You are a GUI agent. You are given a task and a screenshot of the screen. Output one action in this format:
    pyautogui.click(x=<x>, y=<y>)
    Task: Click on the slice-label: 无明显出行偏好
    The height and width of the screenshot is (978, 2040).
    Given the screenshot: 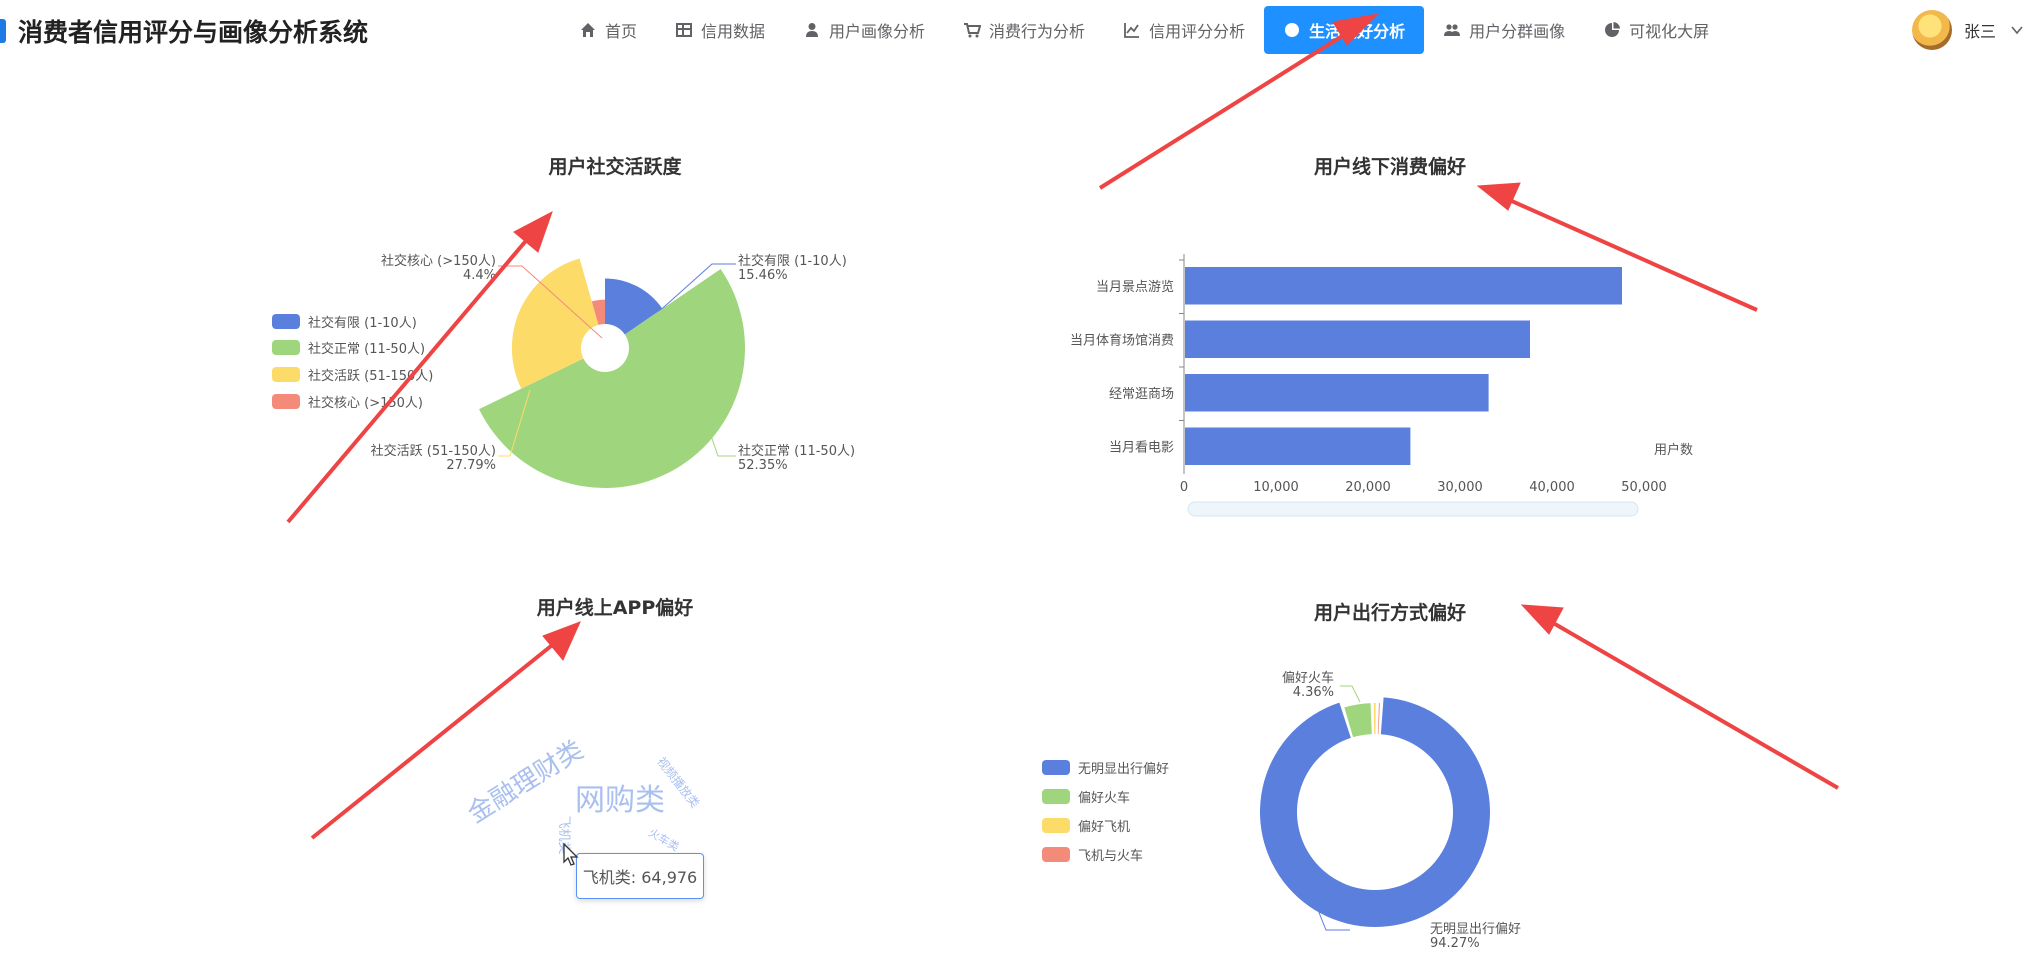 What is the action you would take?
    pyautogui.click(x=1475, y=929)
    